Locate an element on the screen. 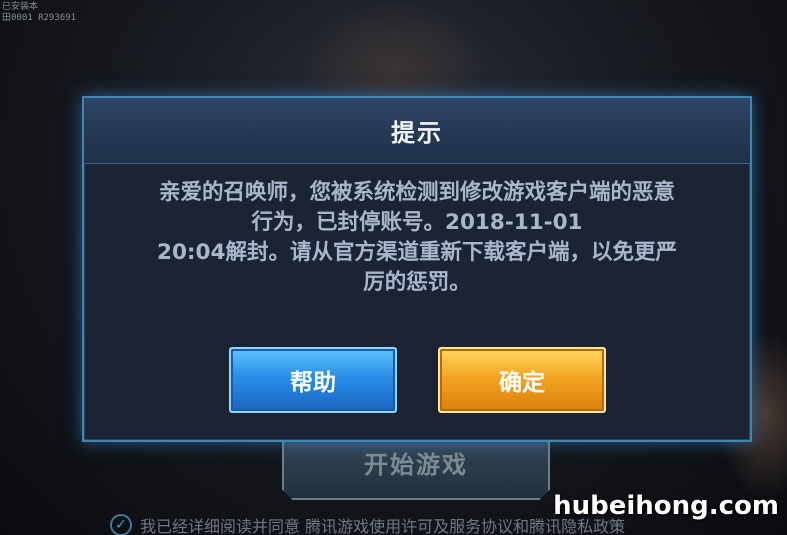  confirm-button-label: 确定 is located at coordinates (522, 383).